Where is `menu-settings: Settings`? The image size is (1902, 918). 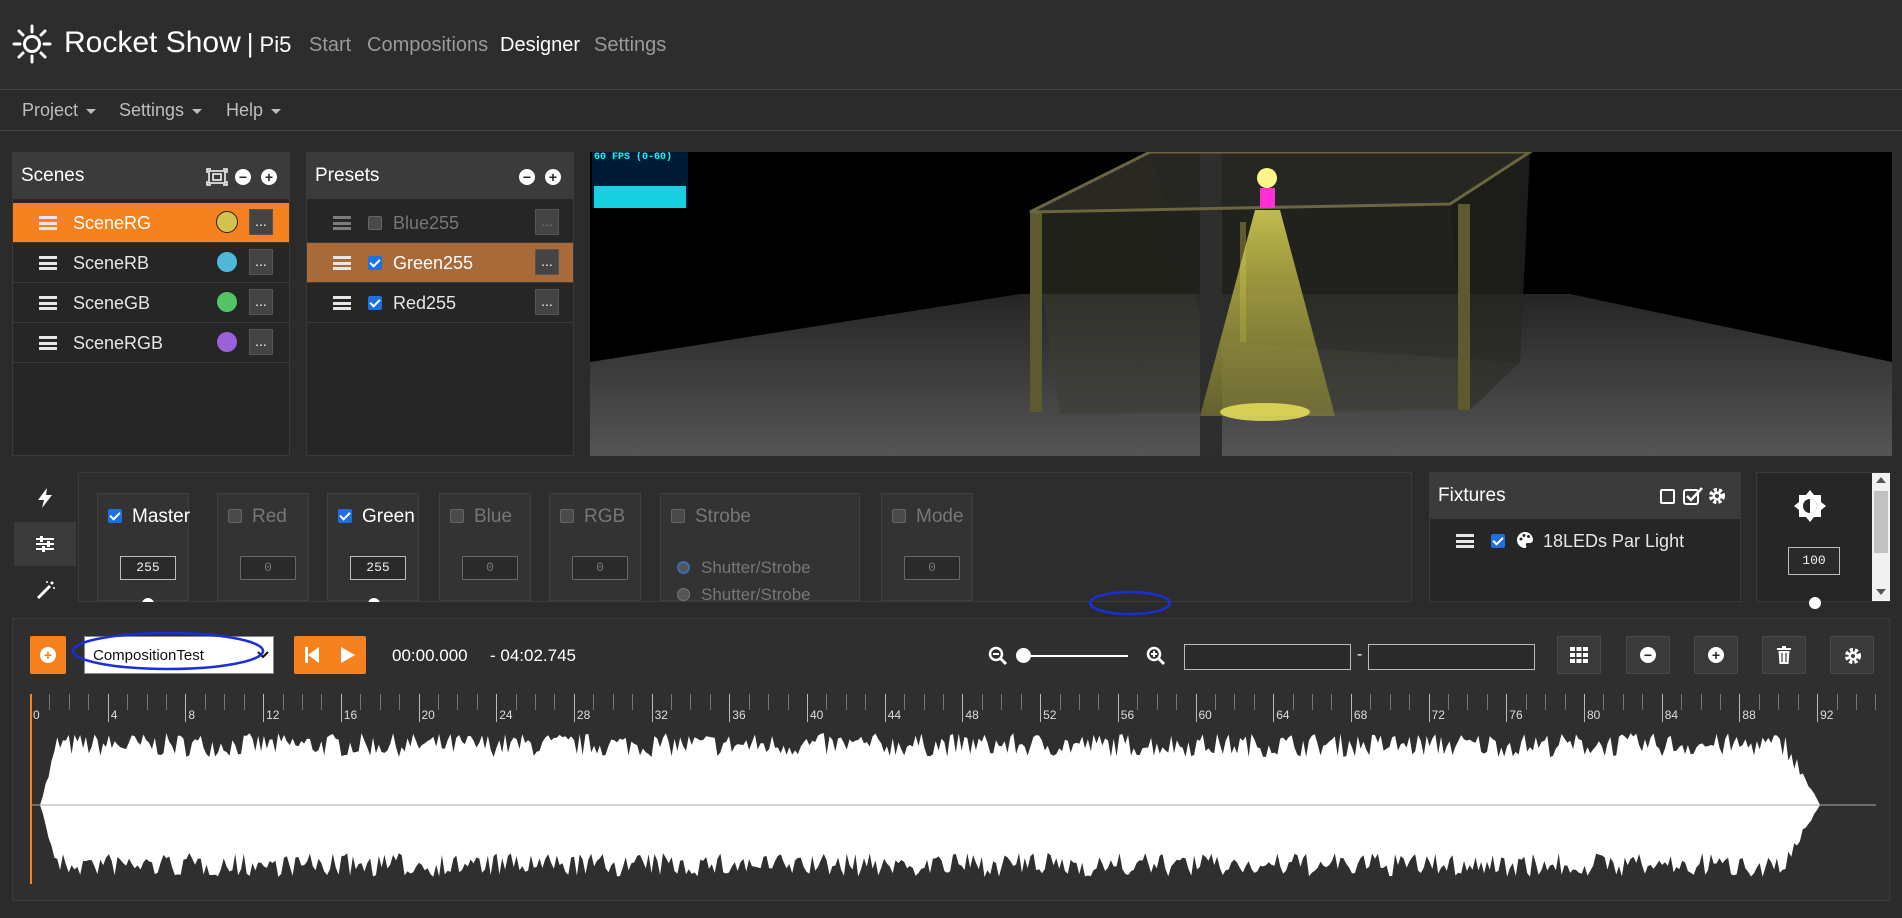 menu-settings: Settings is located at coordinates (161, 110).